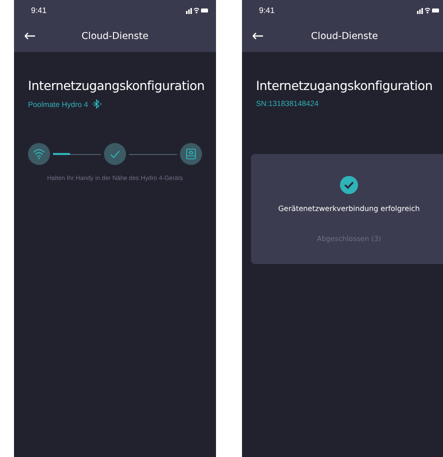  Describe the element at coordinates (191, 154) in the screenshot. I see `device-step-icon` at that location.